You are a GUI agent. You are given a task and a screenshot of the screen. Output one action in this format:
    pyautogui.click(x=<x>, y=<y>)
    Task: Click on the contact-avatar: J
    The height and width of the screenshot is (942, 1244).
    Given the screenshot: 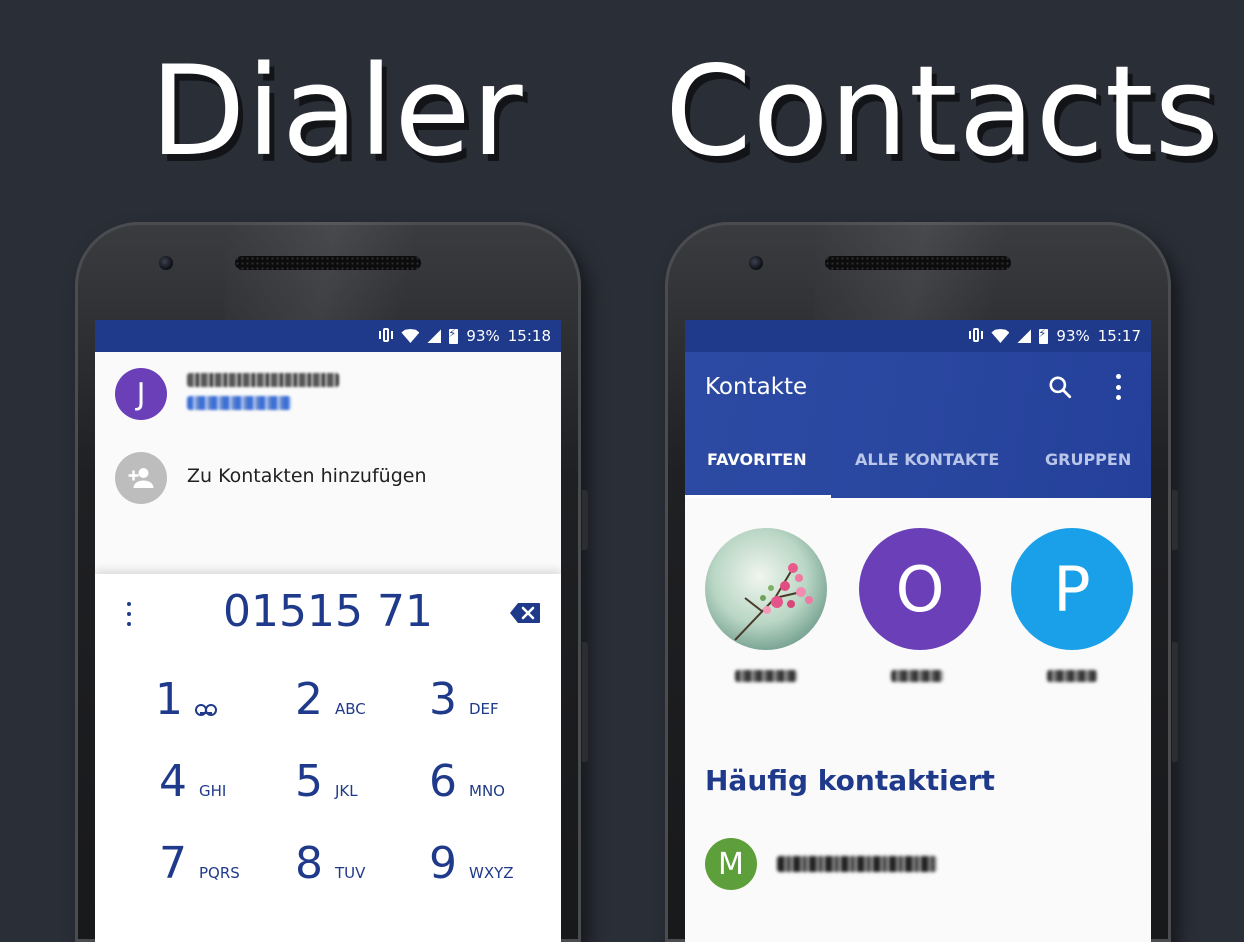 What is the action you would take?
    pyautogui.click(x=141, y=394)
    